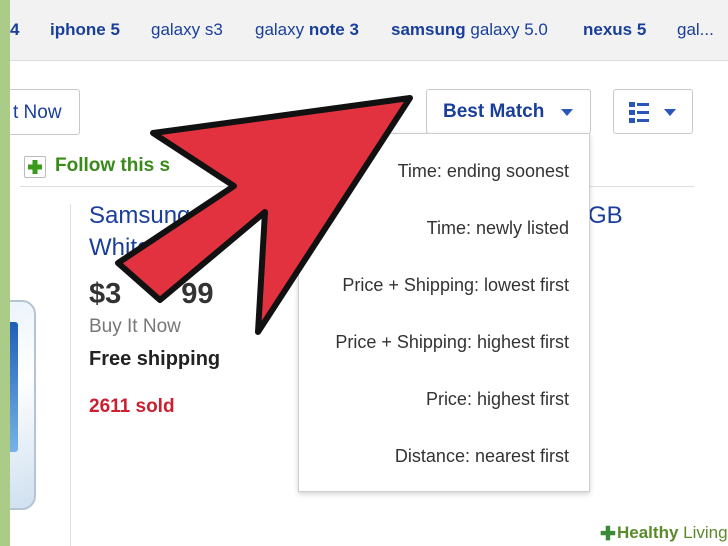  I want to click on healthy-living-logo-icon: ✚, so click(608, 534).